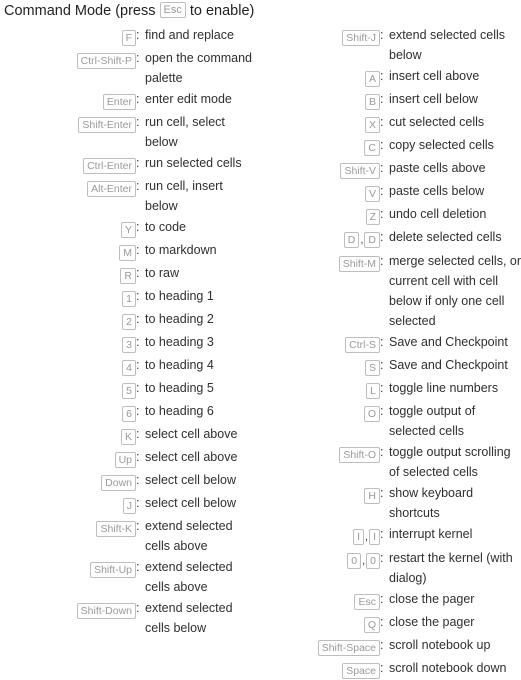 This screenshot has width=521, height=680. I want to click on key-badge-group: Y, so click(128, 230).